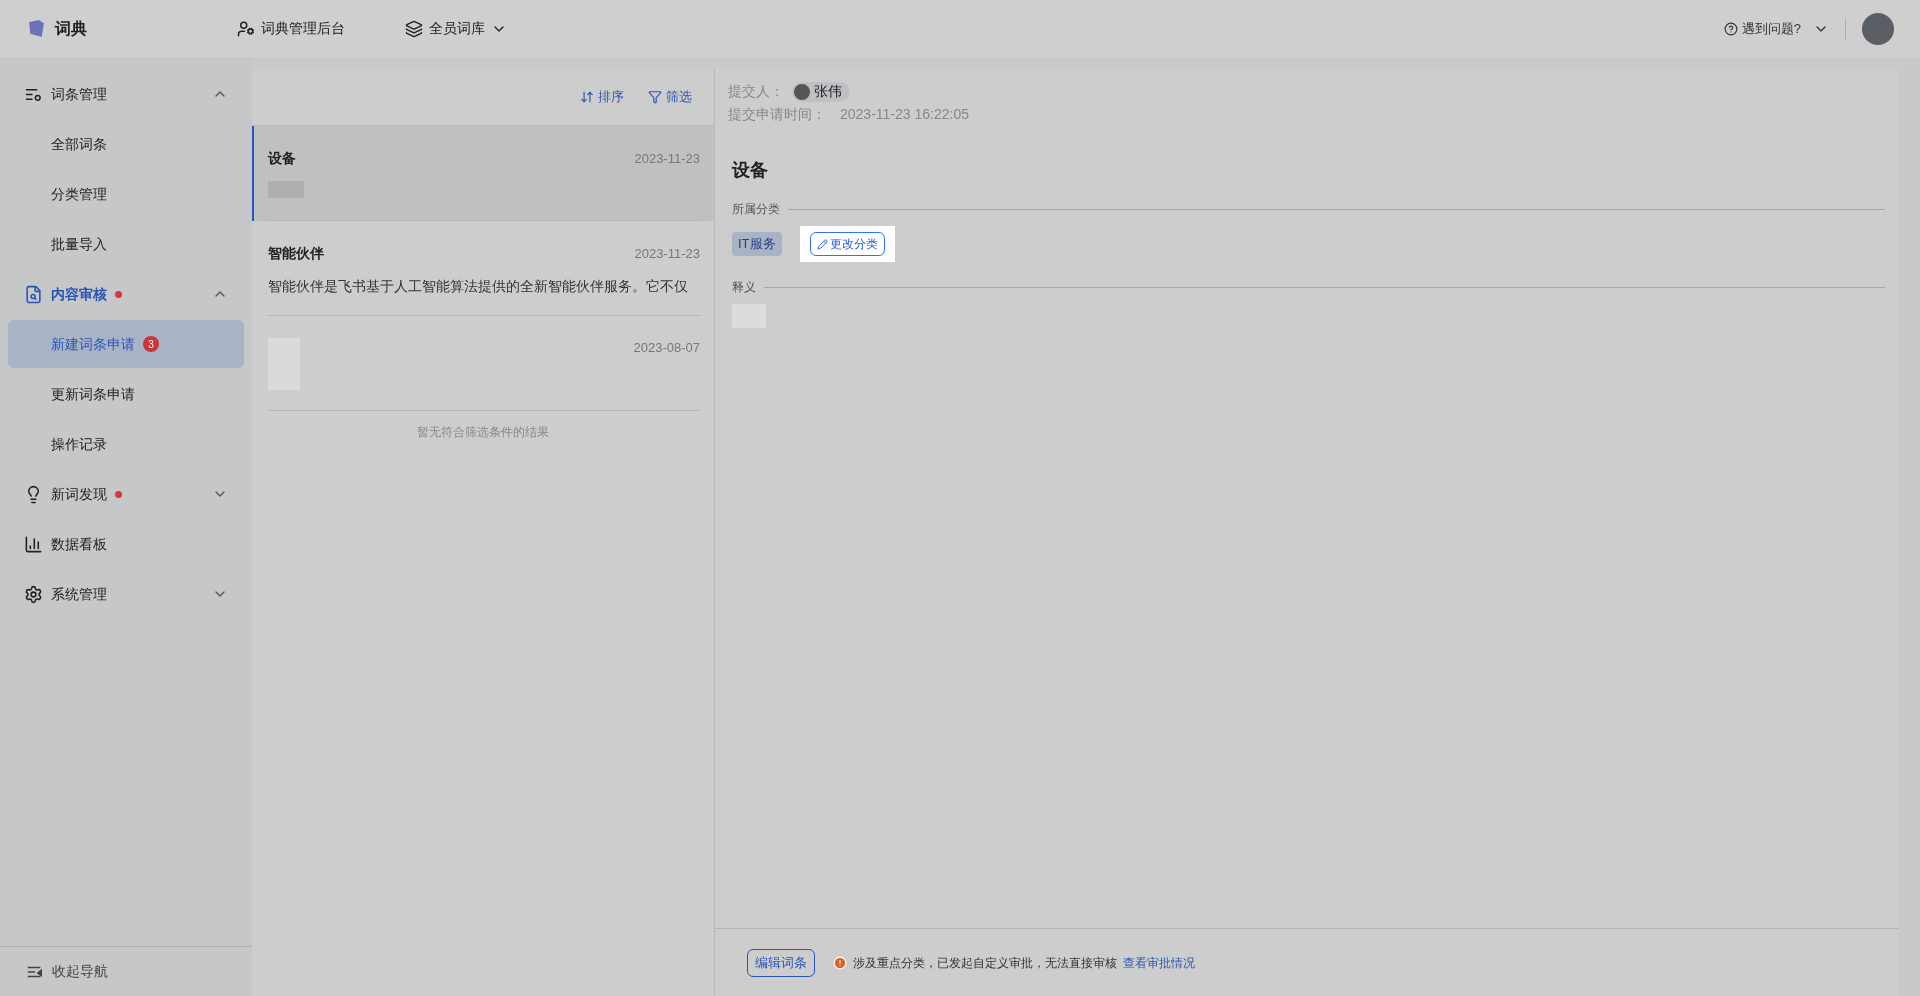 The height and width of the screenshot is (996, 1920). I want to click on warning-icon, so click(840, 962).